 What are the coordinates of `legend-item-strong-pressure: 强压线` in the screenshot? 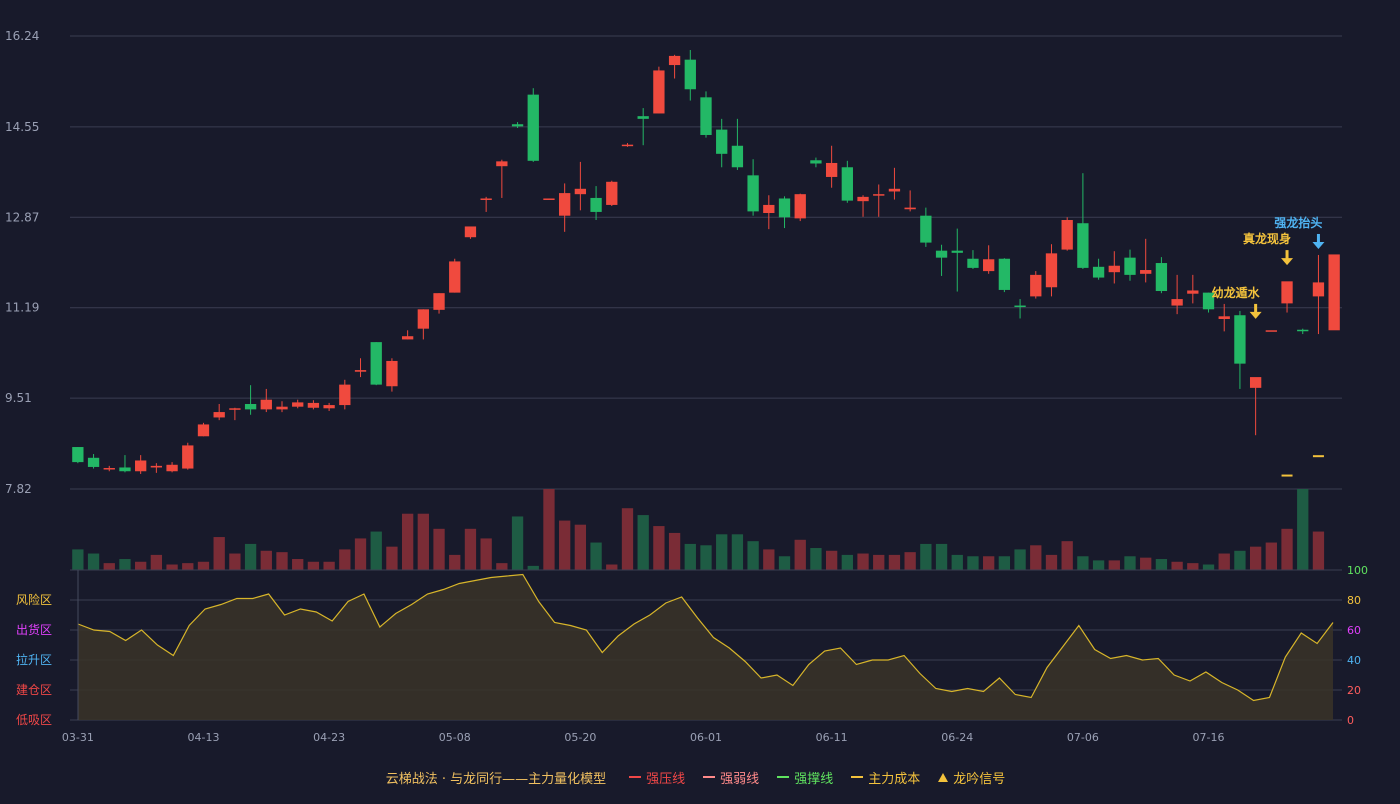 It's located at (657, 777).